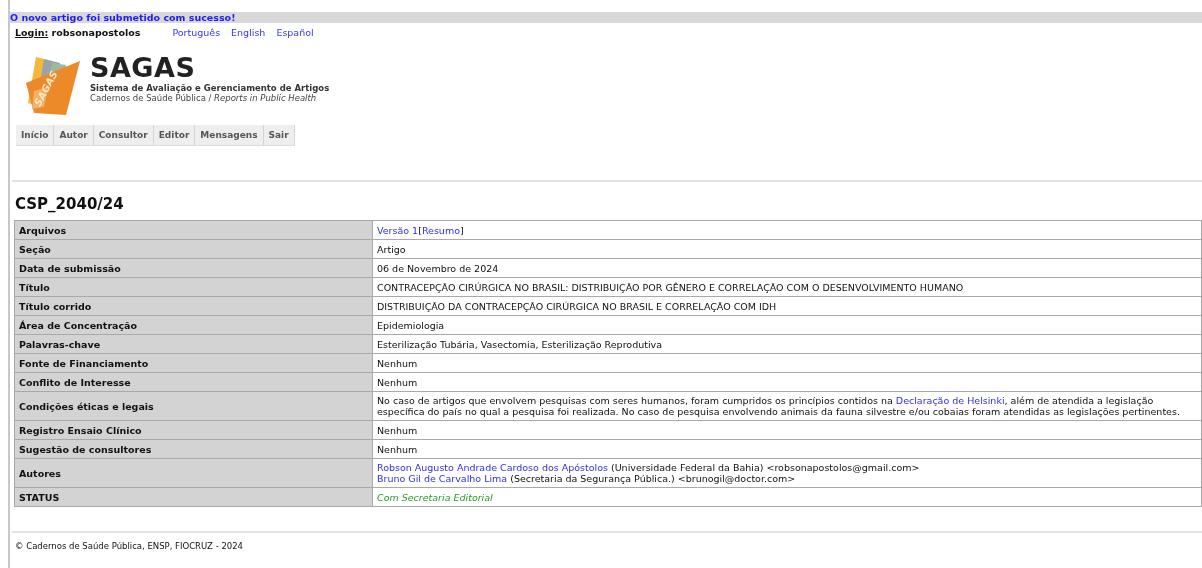  What do you see at coordinates (196, 34) in the screenshot?
I see `language-link: Português` at bounding box center [196, 34].